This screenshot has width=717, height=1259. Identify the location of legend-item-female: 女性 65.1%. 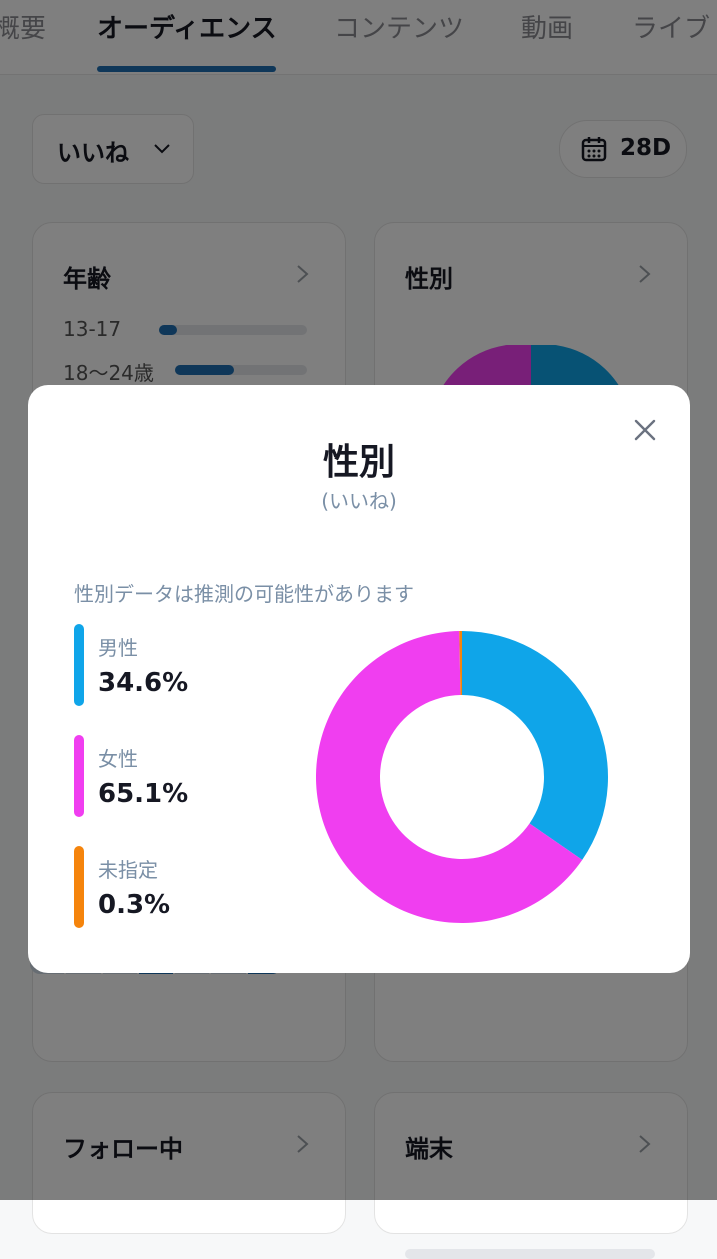
(164, 776).